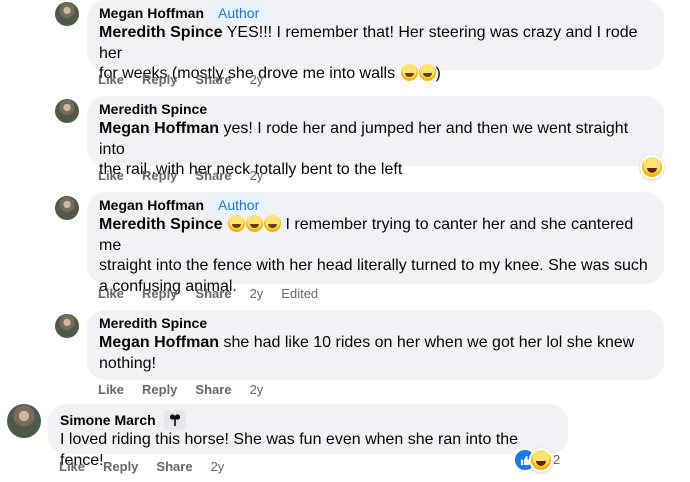 The height and width of the screenshot is (482, 690). What do you see at coordinates (299, 293) in the screenshot?
I see `edited-label: Edited` at bounding box center [299, 293].